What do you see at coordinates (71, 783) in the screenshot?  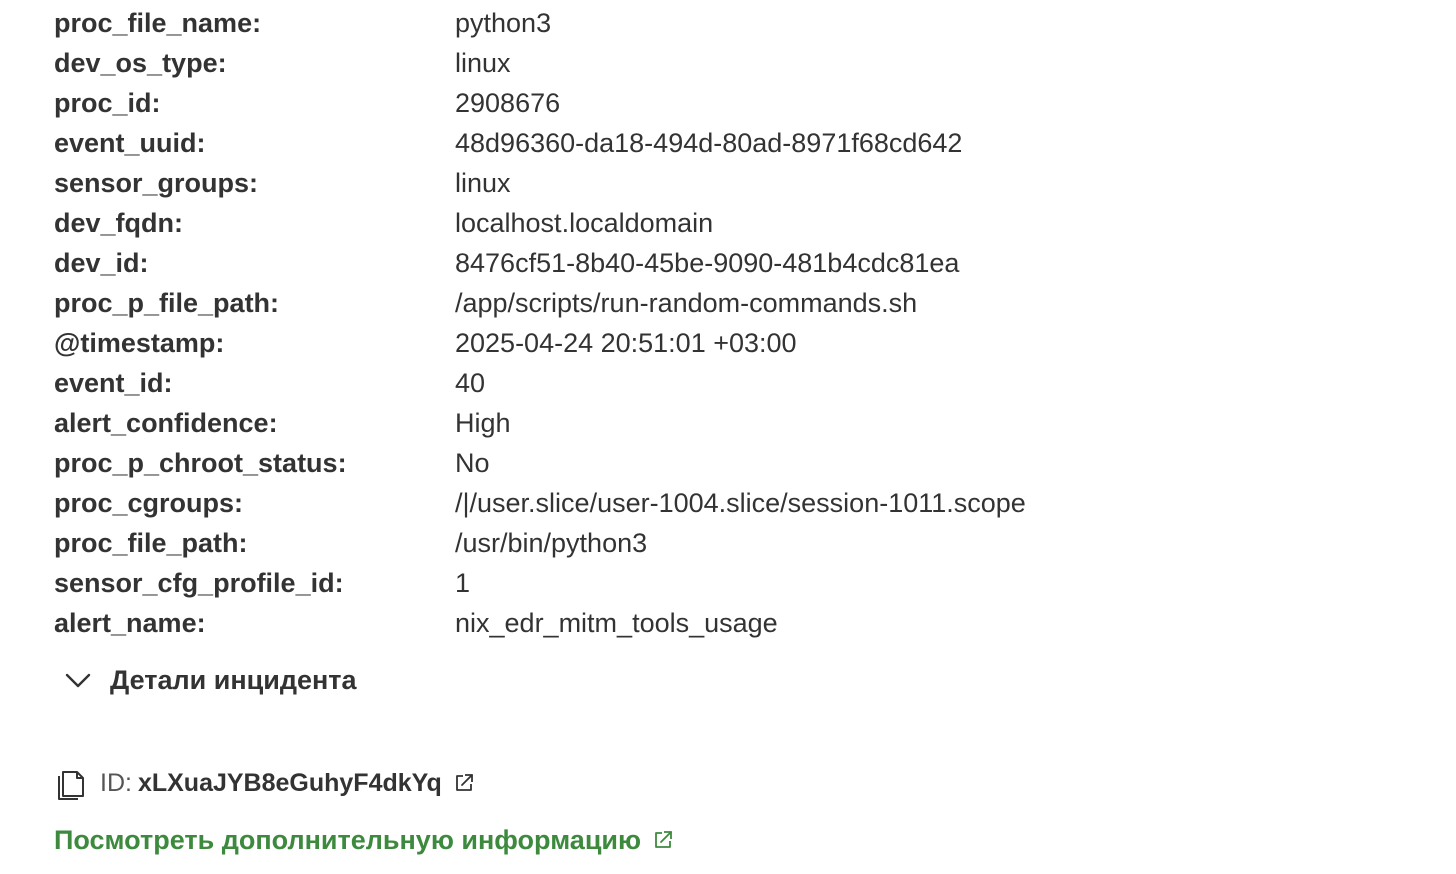 I see `copy-icon` at bounding box center [71, 783].